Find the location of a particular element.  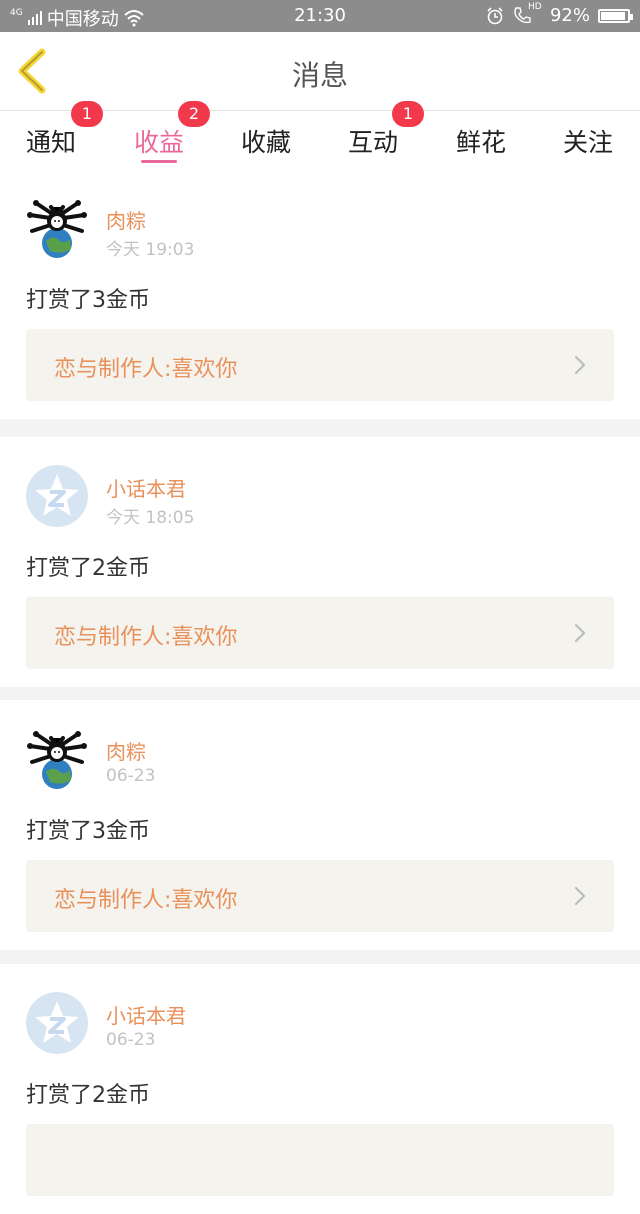

active-tab-indicator is located at coordinates (159, 161).